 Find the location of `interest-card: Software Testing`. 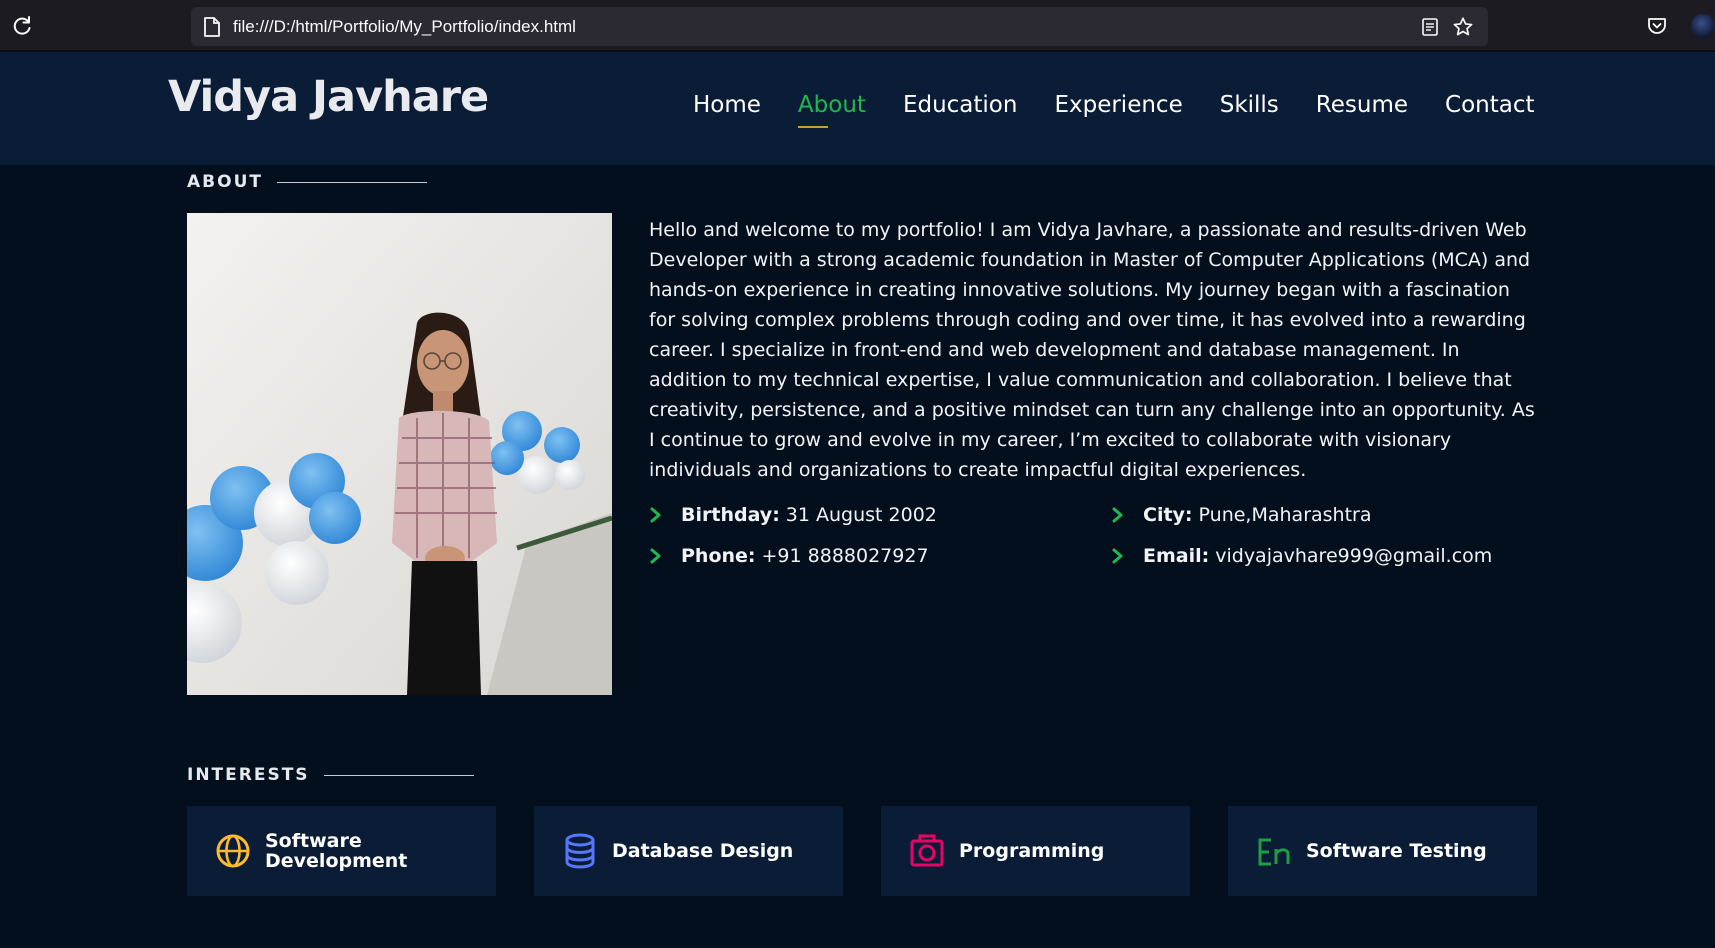

interest-card: Software Testing is located at coordinates (1382, 851).